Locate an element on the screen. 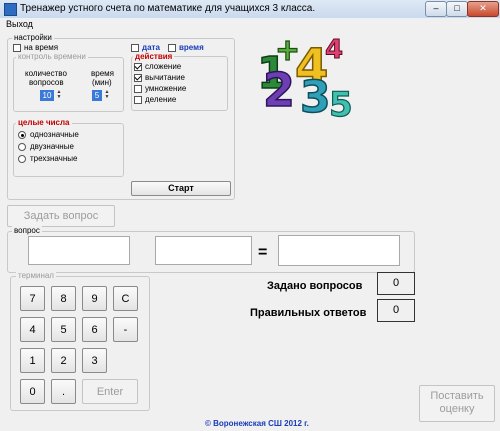  questions-count-label-2: вопросов is located at coordinates (46, 82).